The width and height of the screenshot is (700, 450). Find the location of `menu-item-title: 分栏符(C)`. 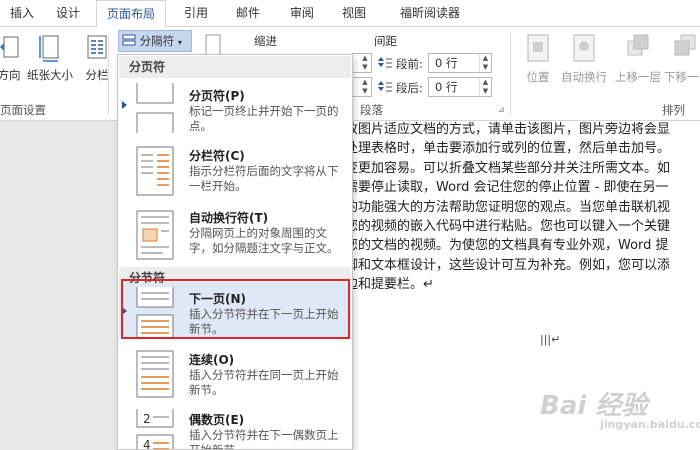

menu-item-title: 分栏符(C) is located at coordinates (217, 156).